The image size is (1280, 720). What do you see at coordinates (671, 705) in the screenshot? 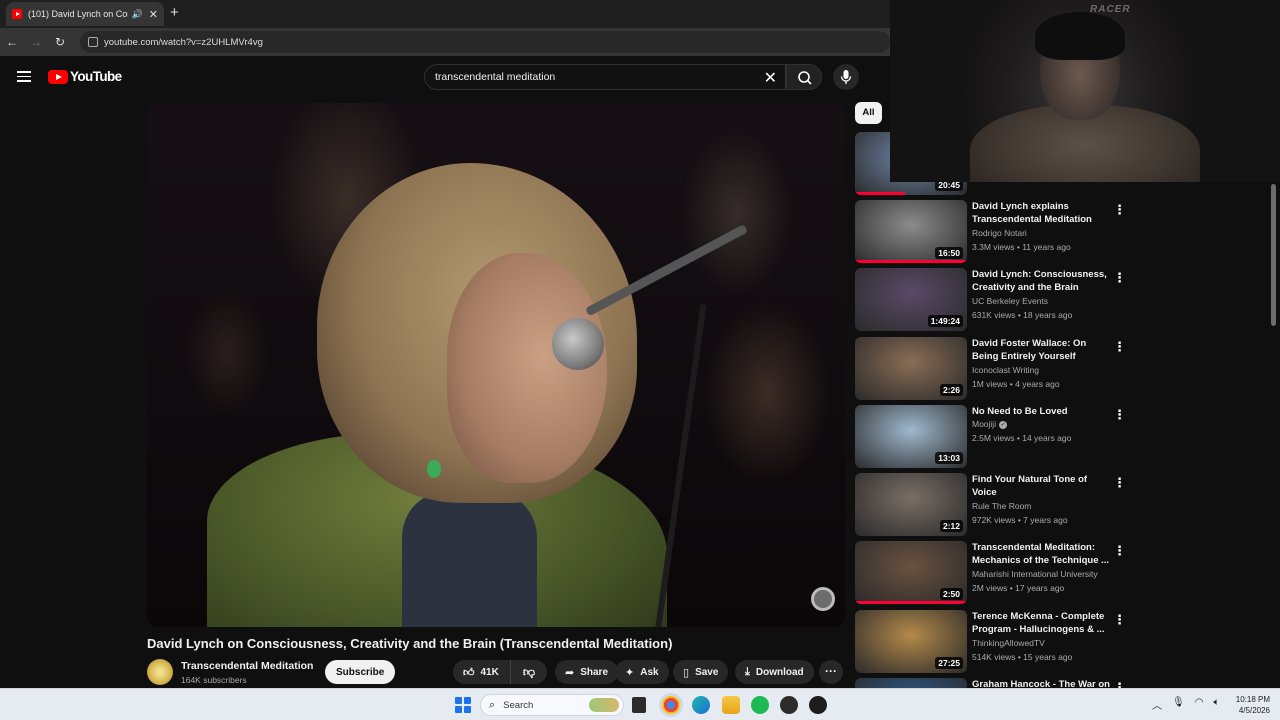
I see `chrome-icon` at bounding box center [671, 705].